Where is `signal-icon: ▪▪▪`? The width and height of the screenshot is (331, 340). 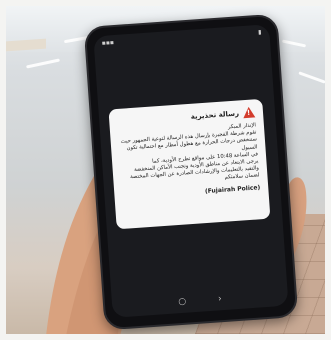 signal-icon: ▪▪▪ is located at coordinates (108, 43).